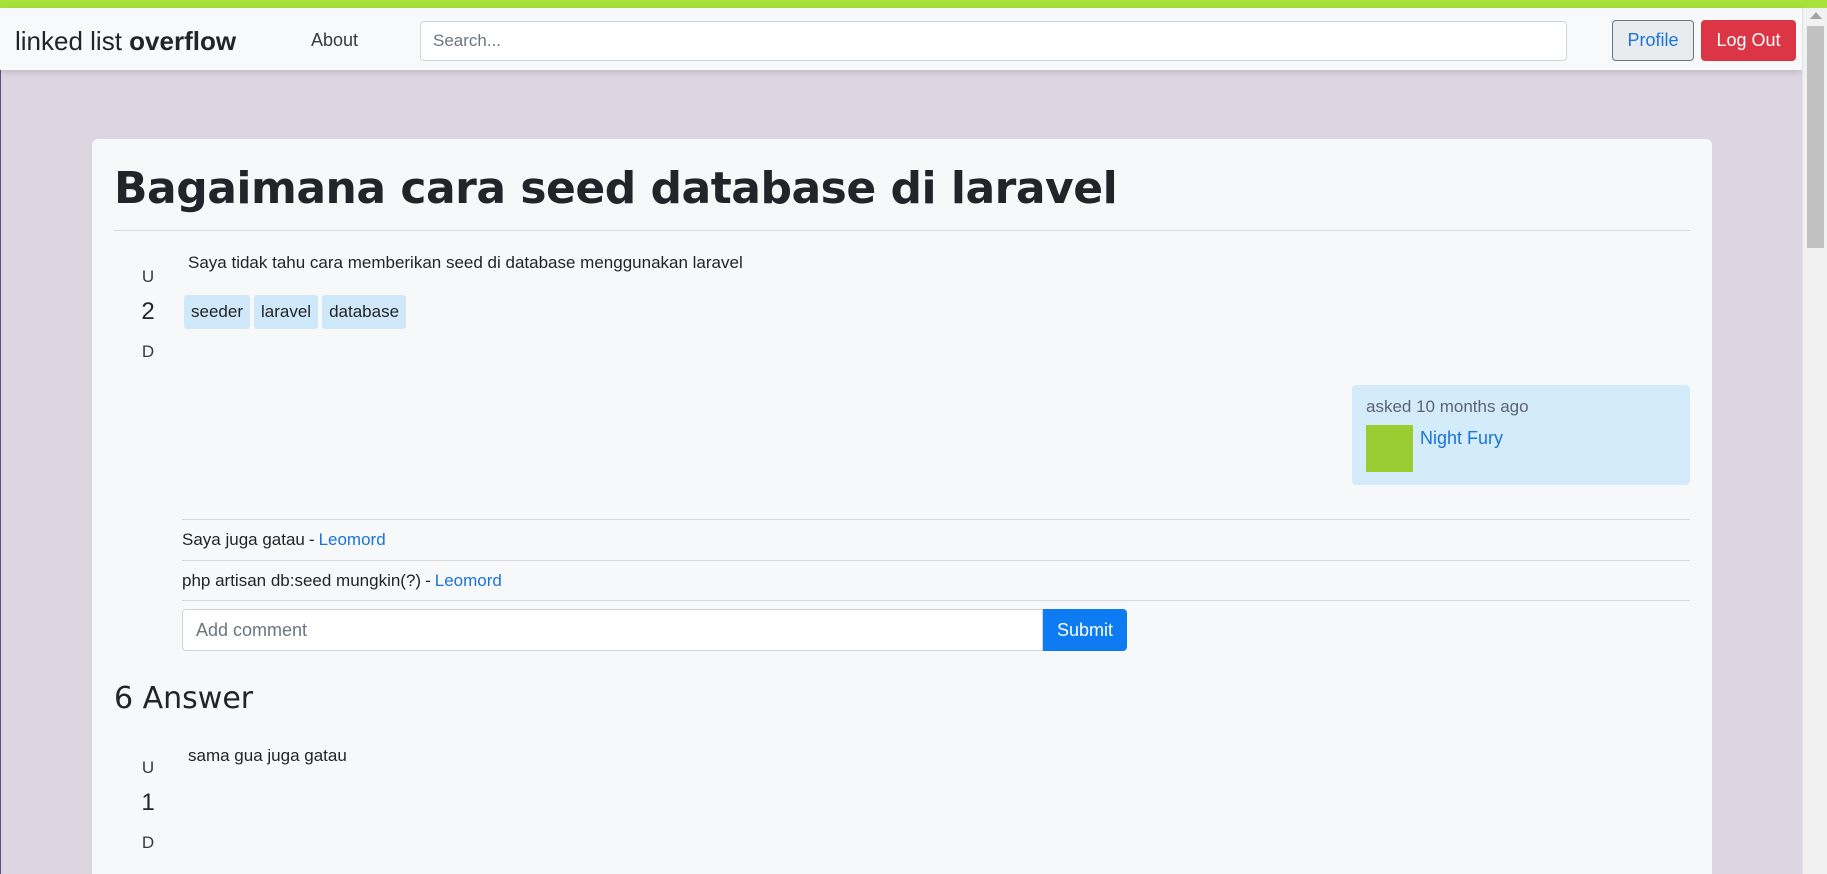 This screenshot has height=874, width=1827. What do you see at coordinates (1389, 448) in the screenshot?
I see `avatar` at bounding box center [1389, 448].